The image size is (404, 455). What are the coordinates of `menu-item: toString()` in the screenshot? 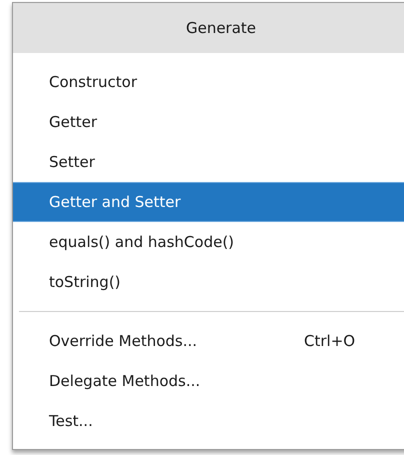 It's located at (208, 282).